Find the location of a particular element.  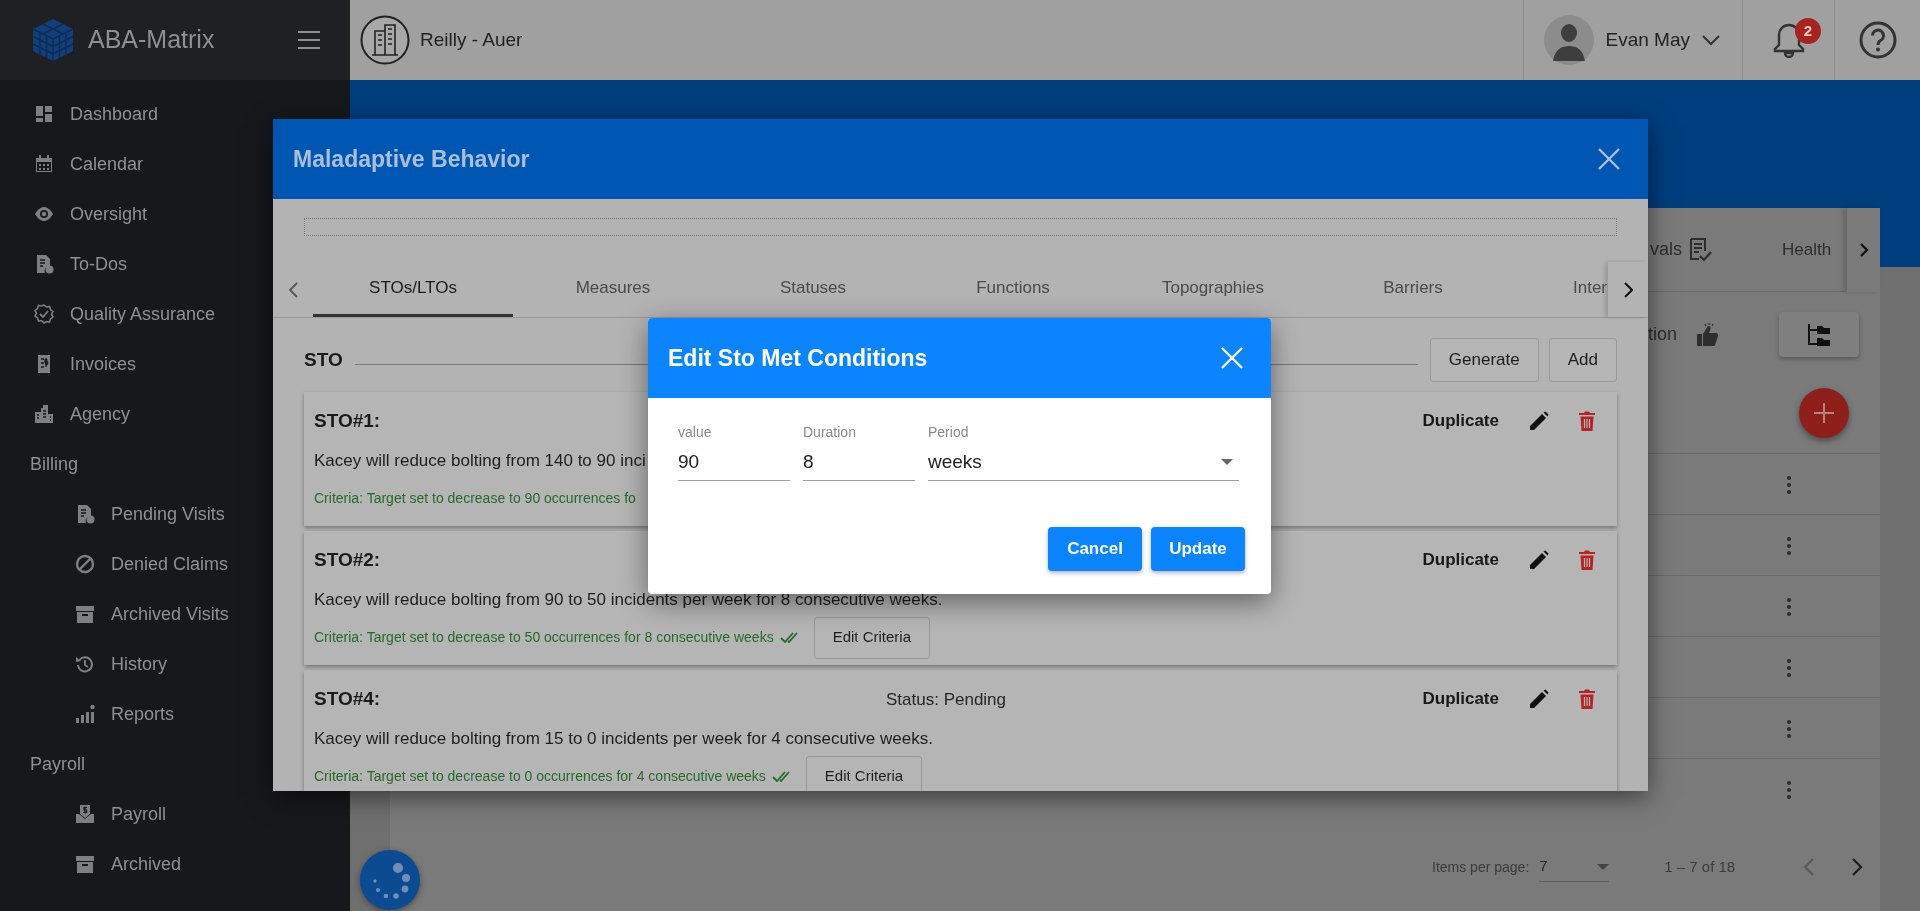

menu-icon is located at coordinates (309, 40).